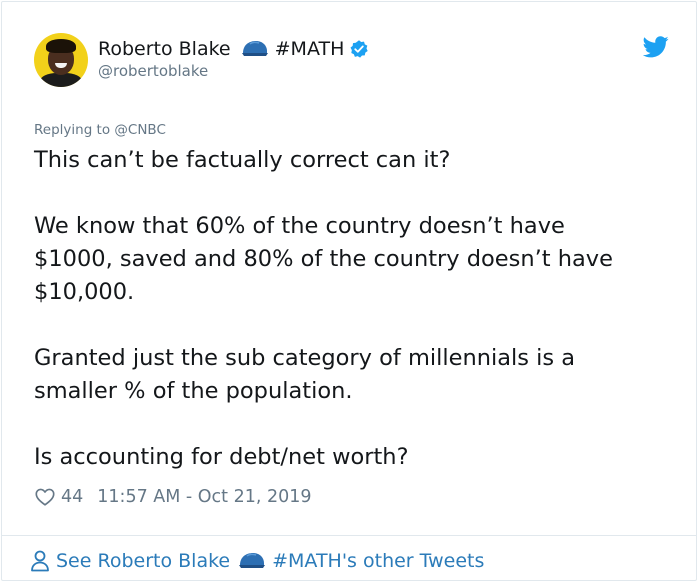  I want to click on divider, so click(349, 535).